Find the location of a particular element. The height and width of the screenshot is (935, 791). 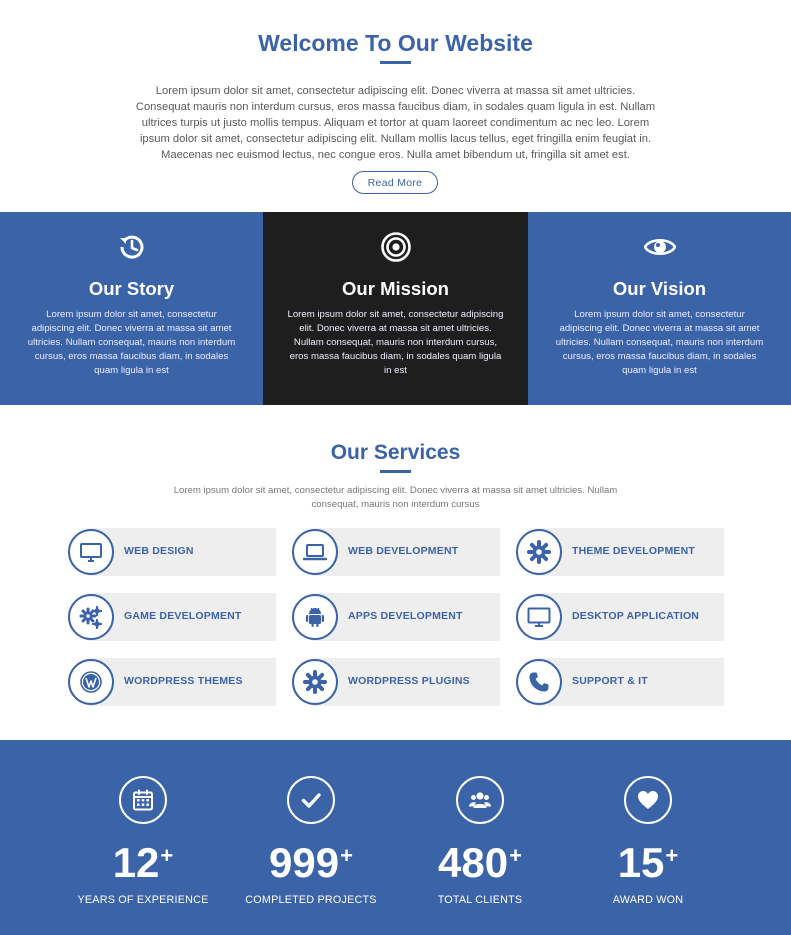

gear-icon is located at coordinates (539, 552).